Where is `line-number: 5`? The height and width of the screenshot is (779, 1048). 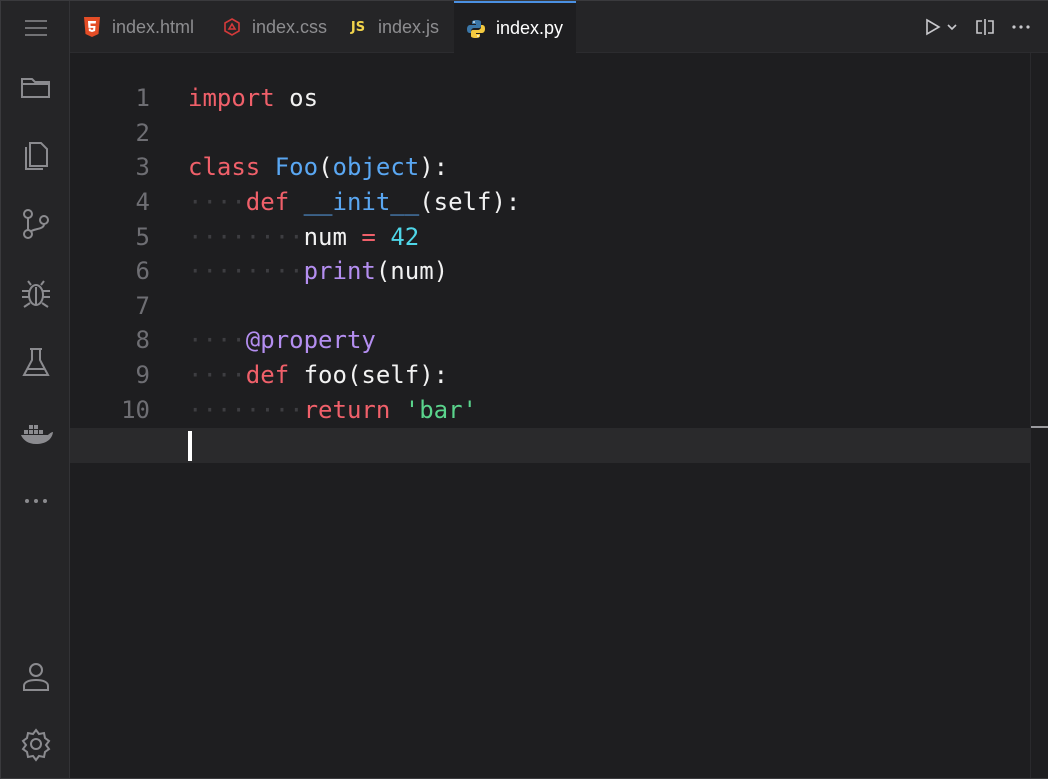
line-number: 5 is located at coordinates (142, 236).